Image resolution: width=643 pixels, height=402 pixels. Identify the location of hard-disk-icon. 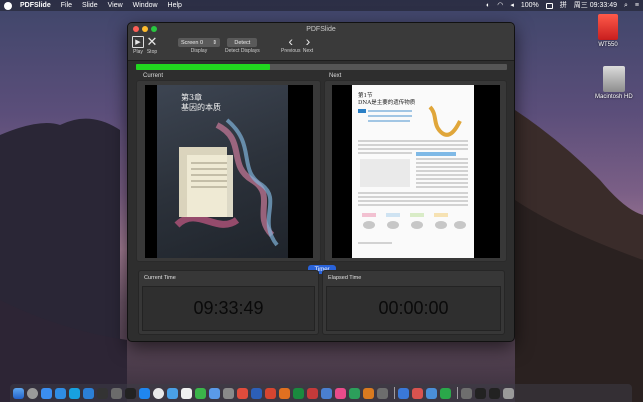
(613, 79).